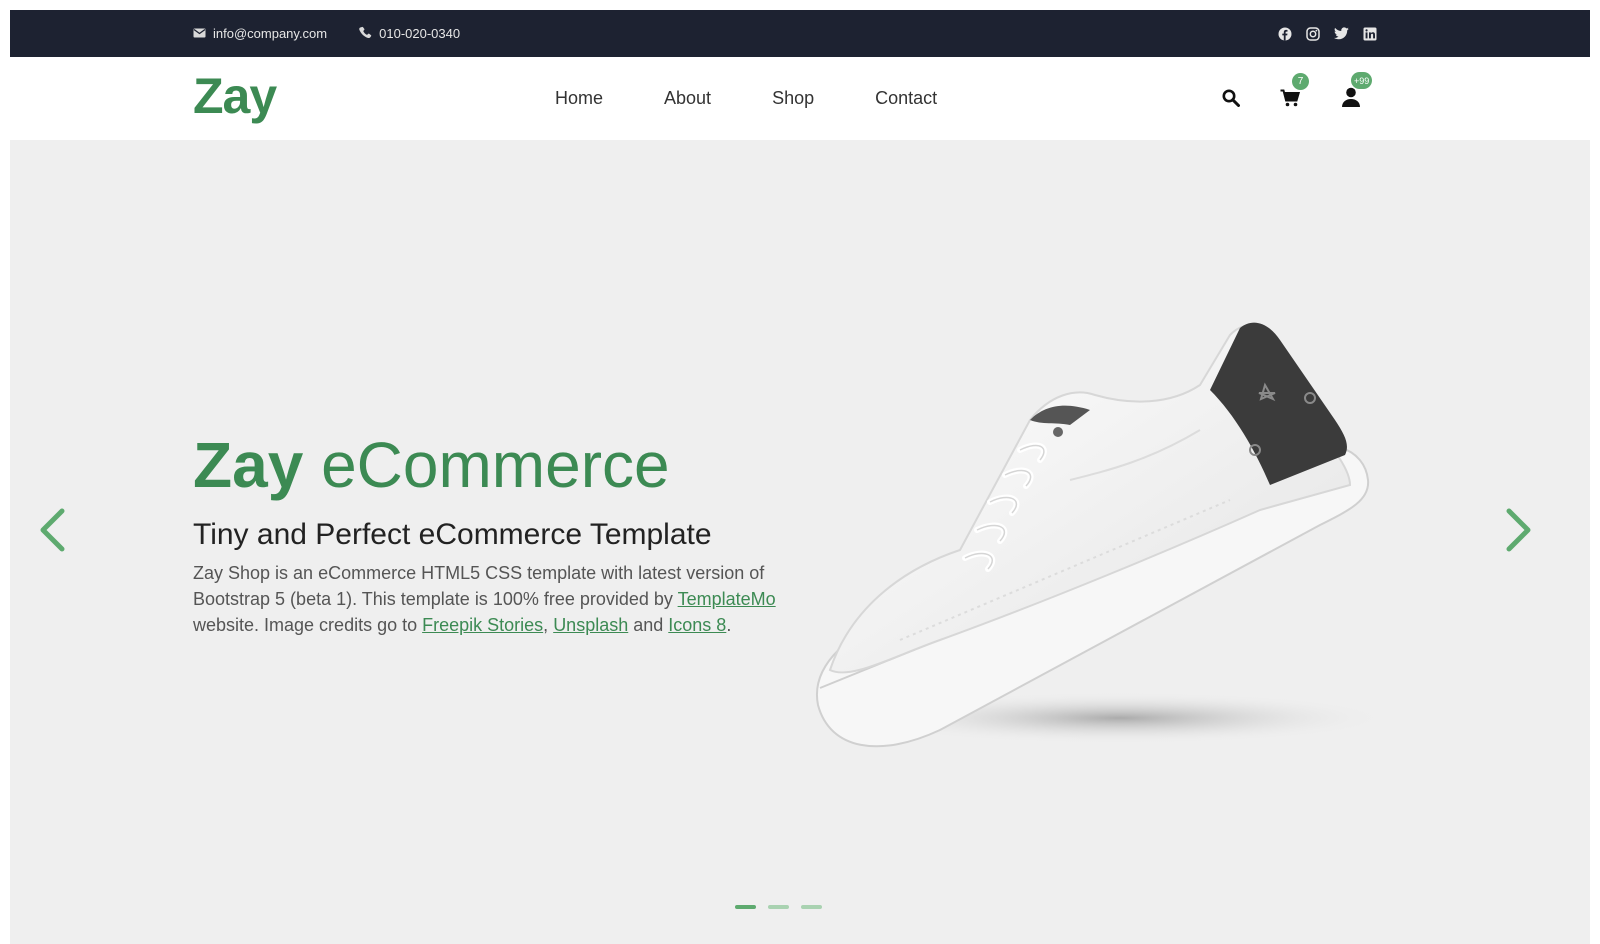 Image resolution: width=1600 pixels, height=944 pixels. What do you see at coordinates (1231, 98) in the screenshot?
I see `search-icon` at bounding box center [1231, 98].